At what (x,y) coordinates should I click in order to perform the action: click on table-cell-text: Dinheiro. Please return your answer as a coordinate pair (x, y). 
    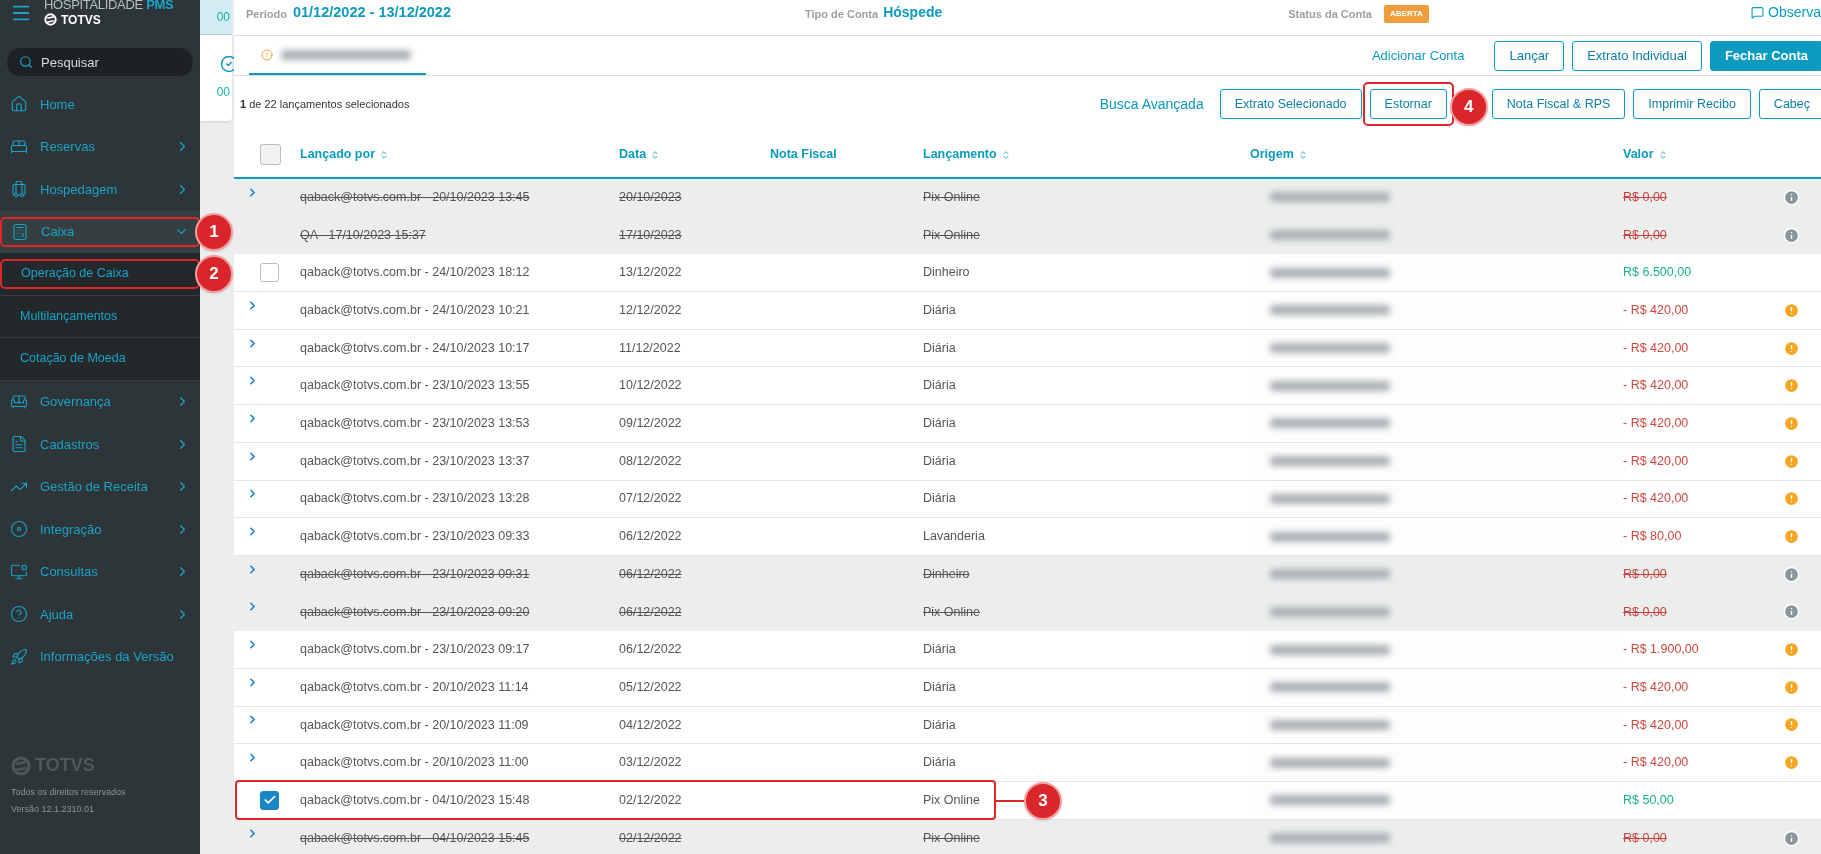
    Looking at the image, I should click on (946, 574).